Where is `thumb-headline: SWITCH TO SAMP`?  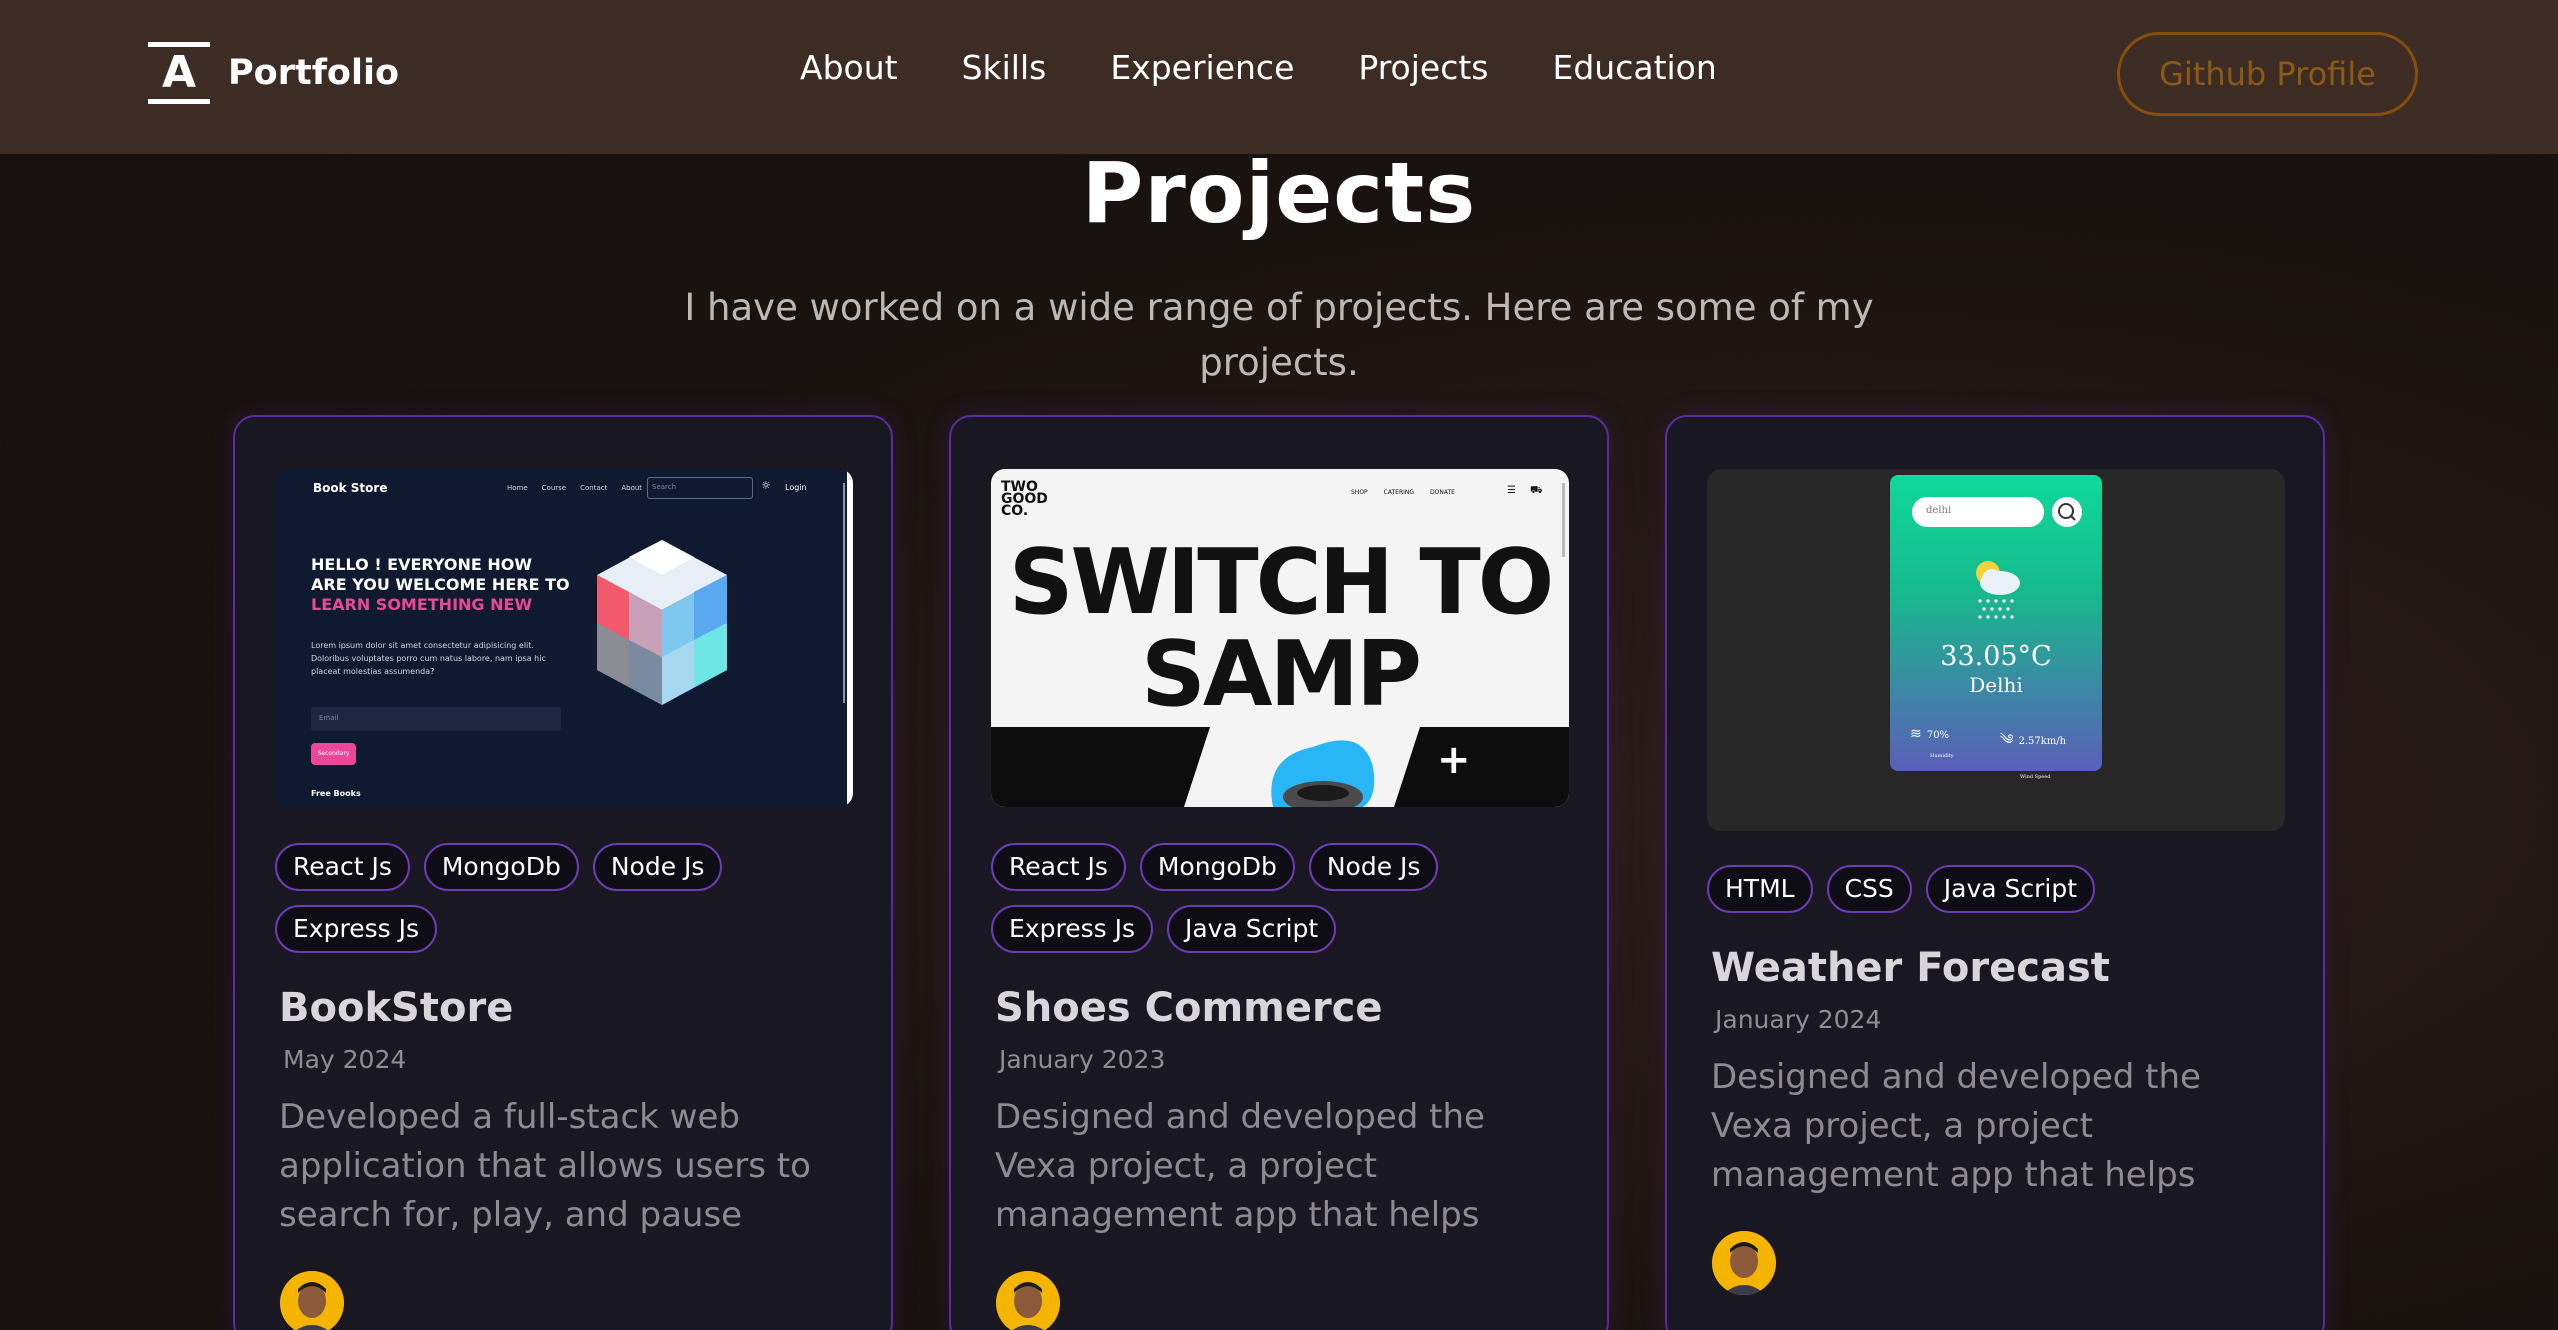
thumb-headline: SWITCH TO SAMP is located at coordinates (1281, 628).